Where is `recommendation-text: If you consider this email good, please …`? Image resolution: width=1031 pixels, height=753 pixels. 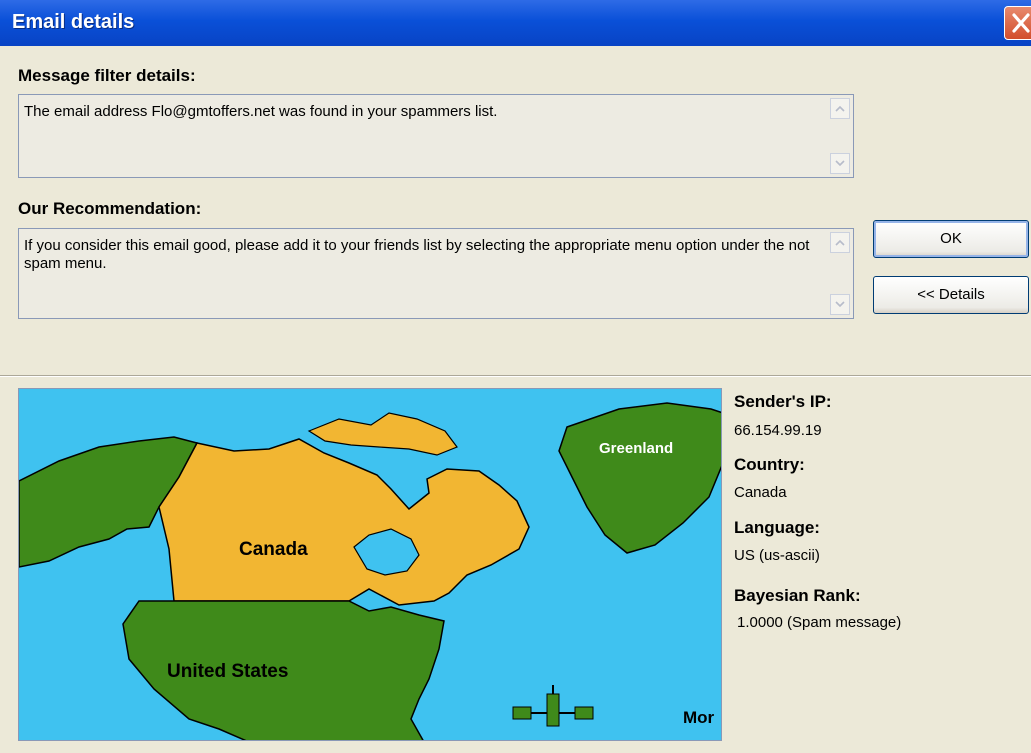
recommendation-text: If you consider this email good, please … is located at coordinates (417, 254).